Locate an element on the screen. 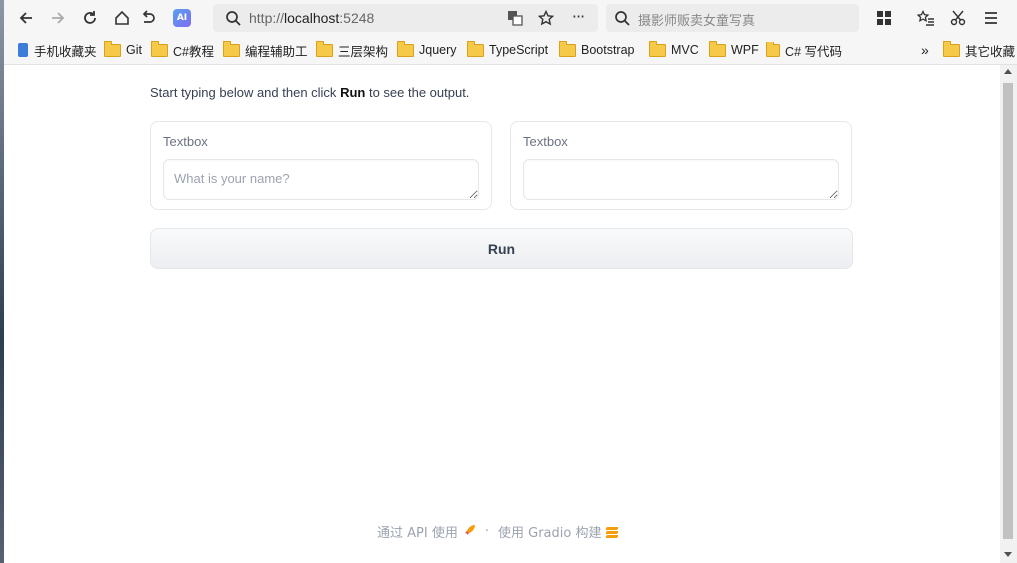 This screenshot has height=563, width=1017. bookmark-folder-other: 其它收藏 is located at coordinates (979, 49).